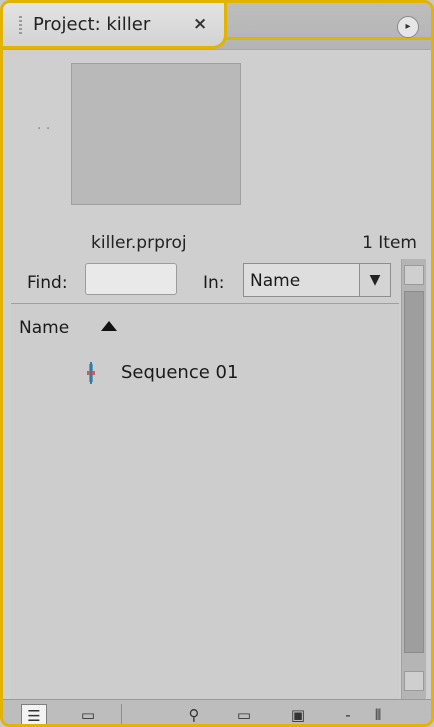  I want to click on scroll-down-button, so click(414, 681).